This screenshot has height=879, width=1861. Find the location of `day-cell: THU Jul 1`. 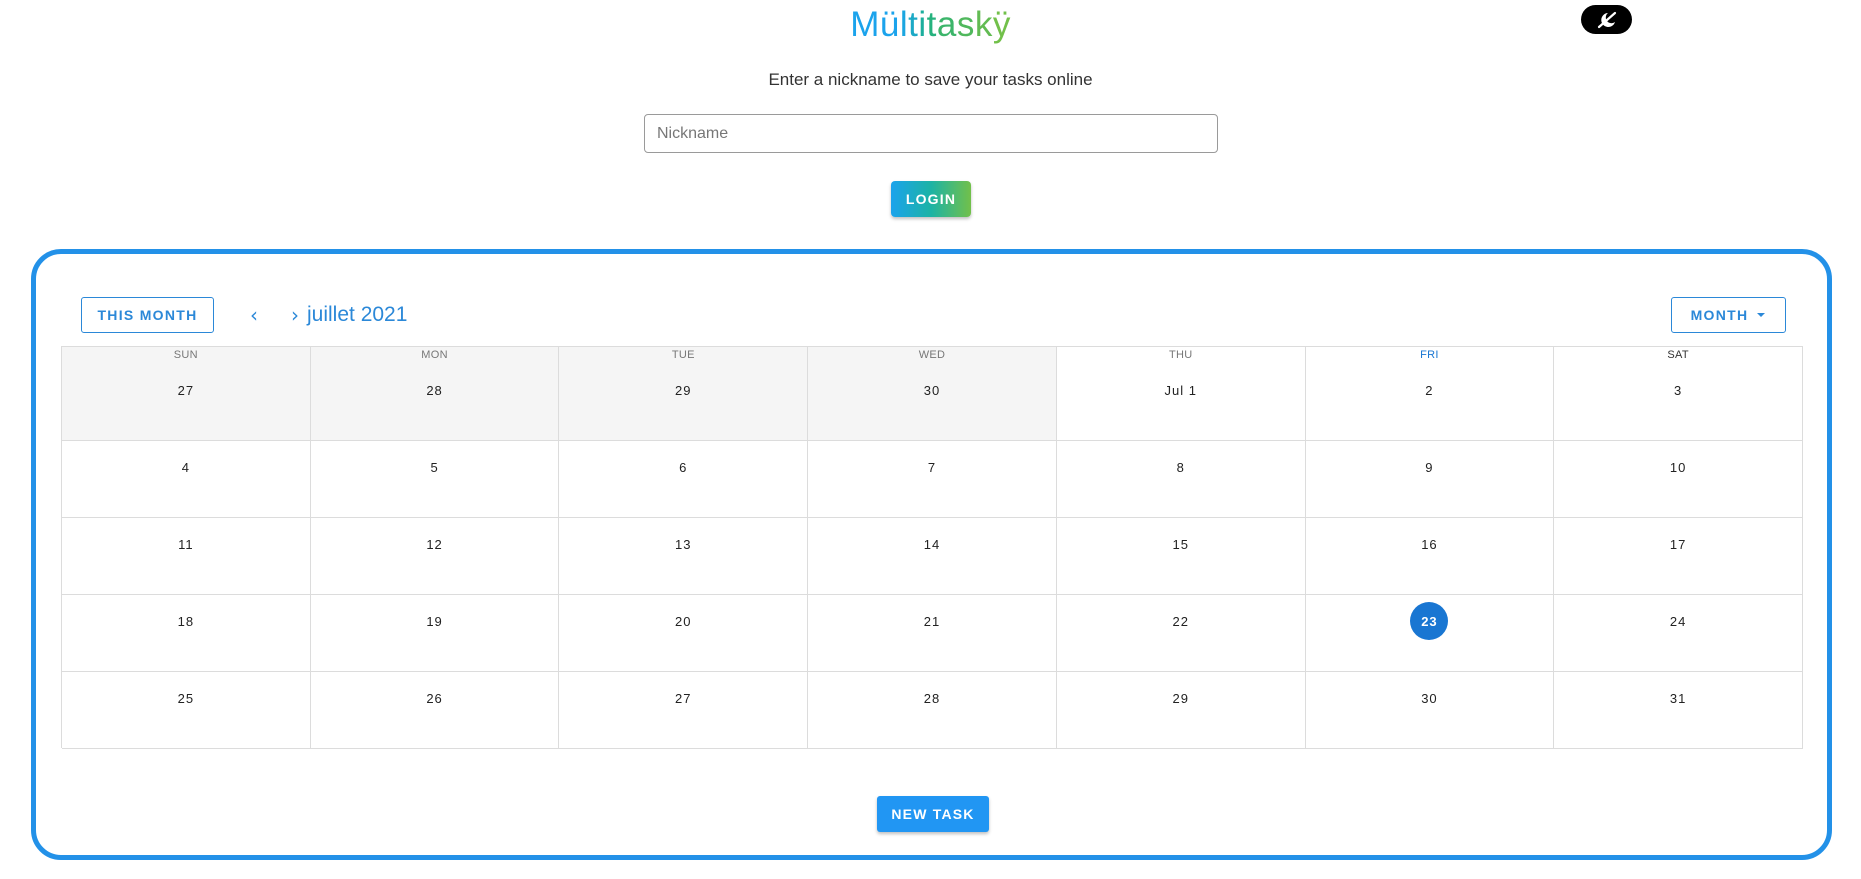

day-cell: THU Jul 1 is located at coordinates (1181, 394).